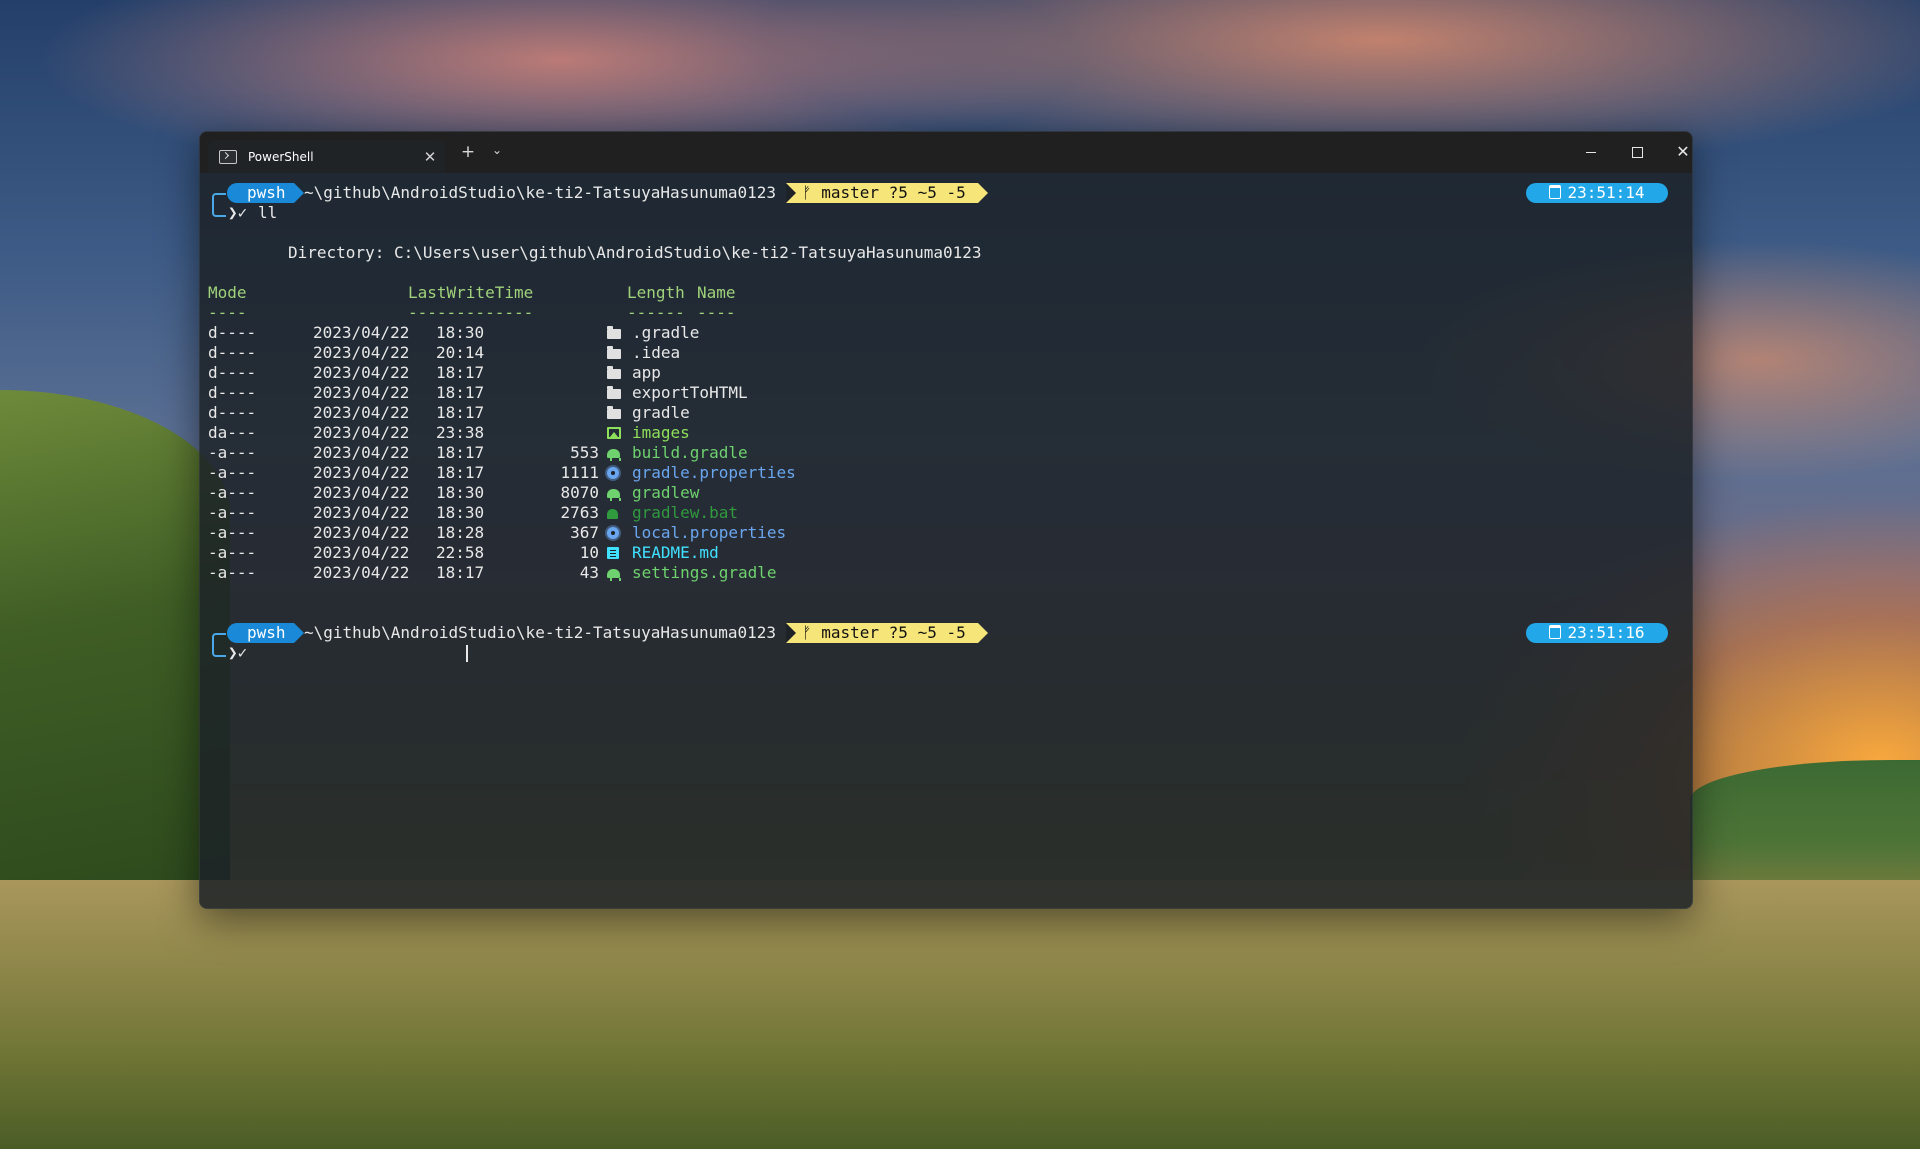 This screenshot has width=1920, height=1149. I want to click on cell-length: 2763, so click(579, 512).